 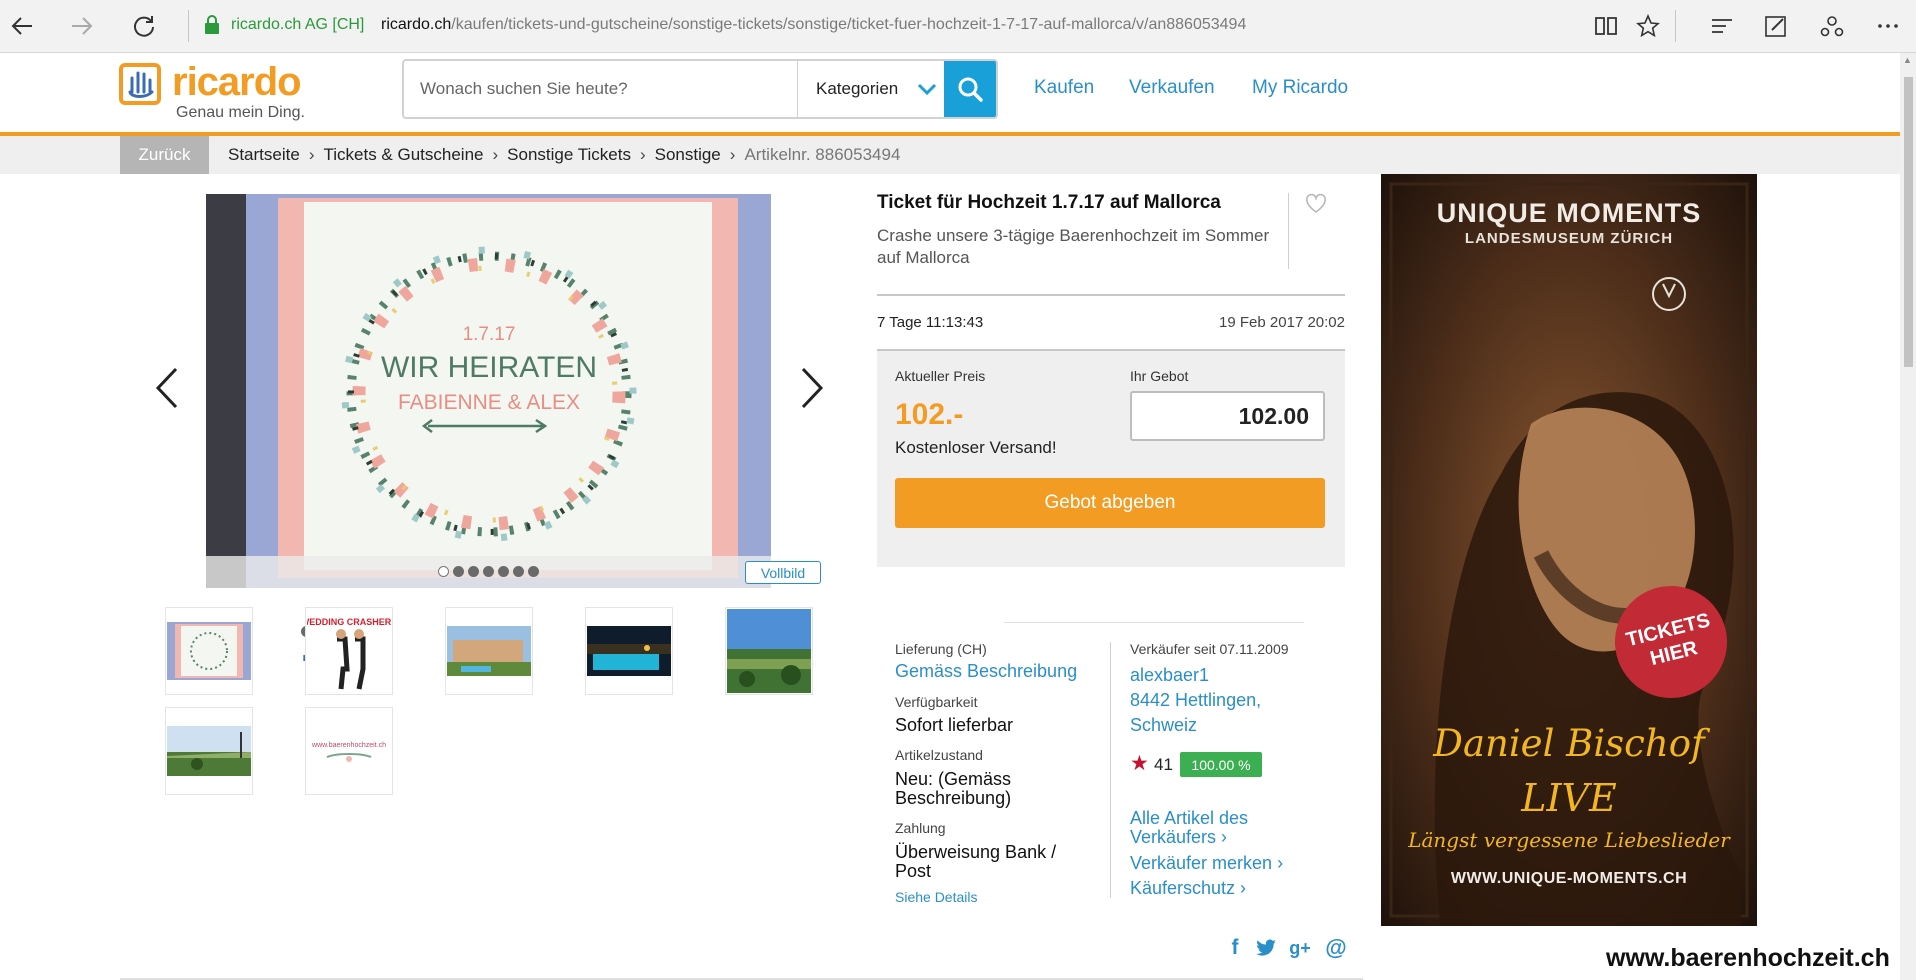 What do you see at coordinates (164, 155) in the screenshot?
I see `back-button: Zurück` at bounding box center [164, 155].